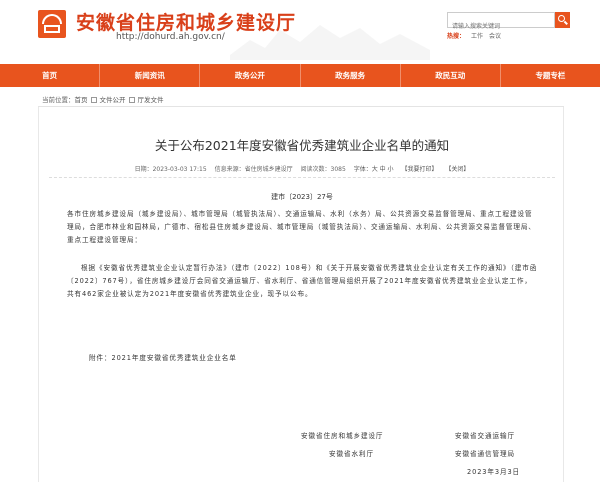 Image resolution: width=600 pixels, height=482 pixels. What do you see at coordinates (302, 177) in the screenshot?
I see `meta-divider` at bounding box center [302, 177].